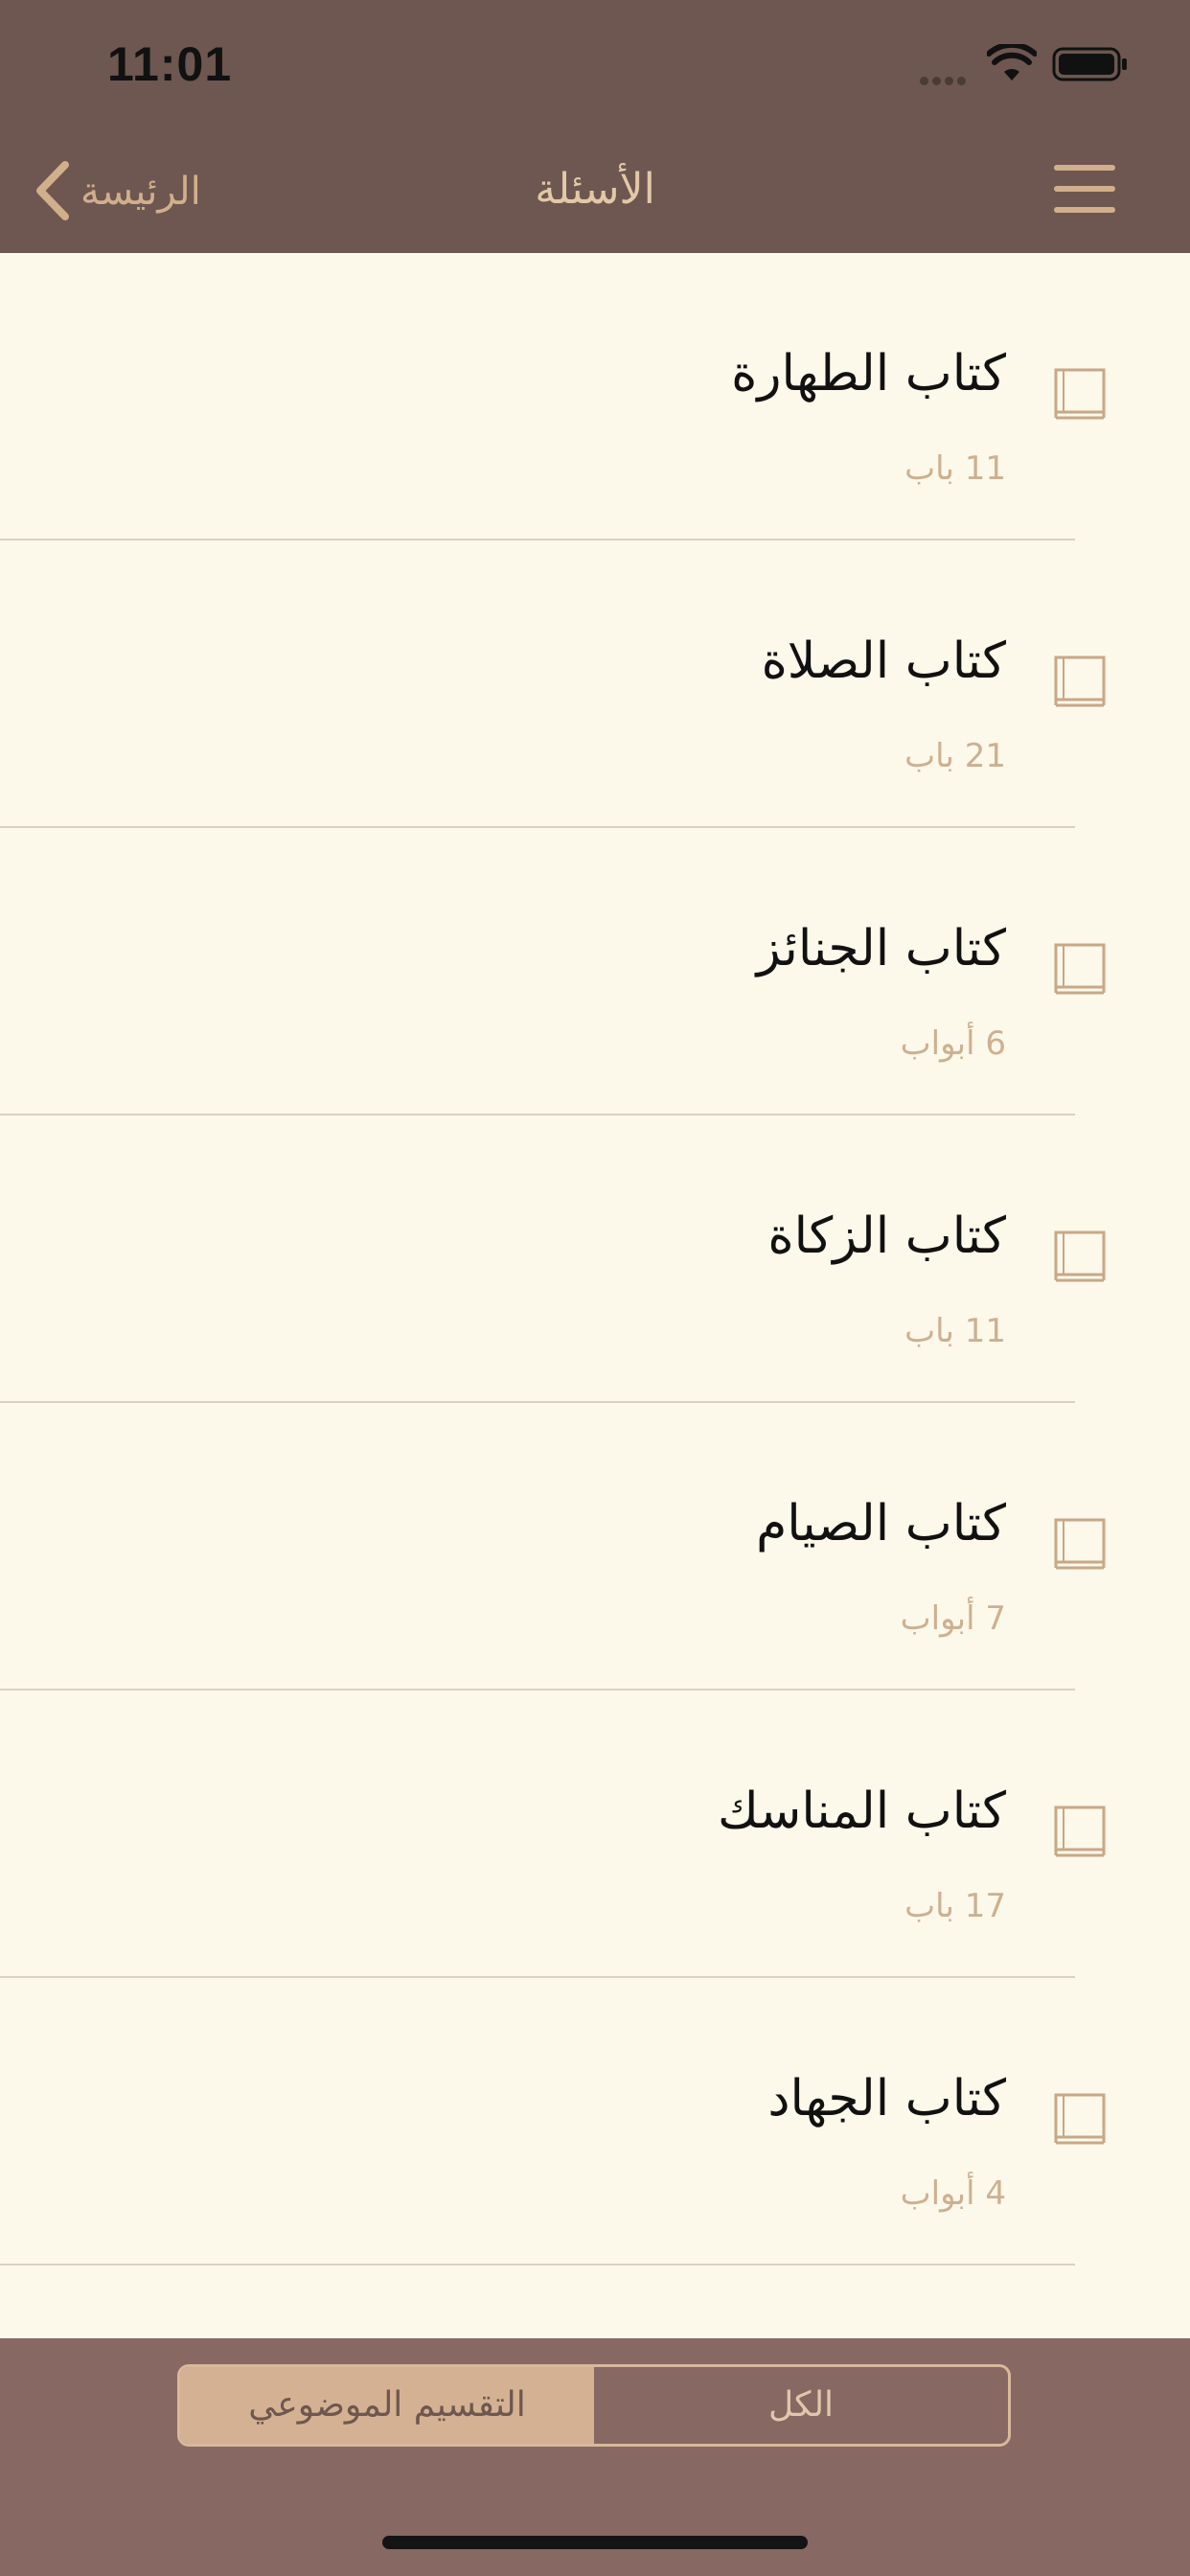 The image size is (1190, 2576). I want to click on book-title: كتاب الصلاة, so click(884, 661).